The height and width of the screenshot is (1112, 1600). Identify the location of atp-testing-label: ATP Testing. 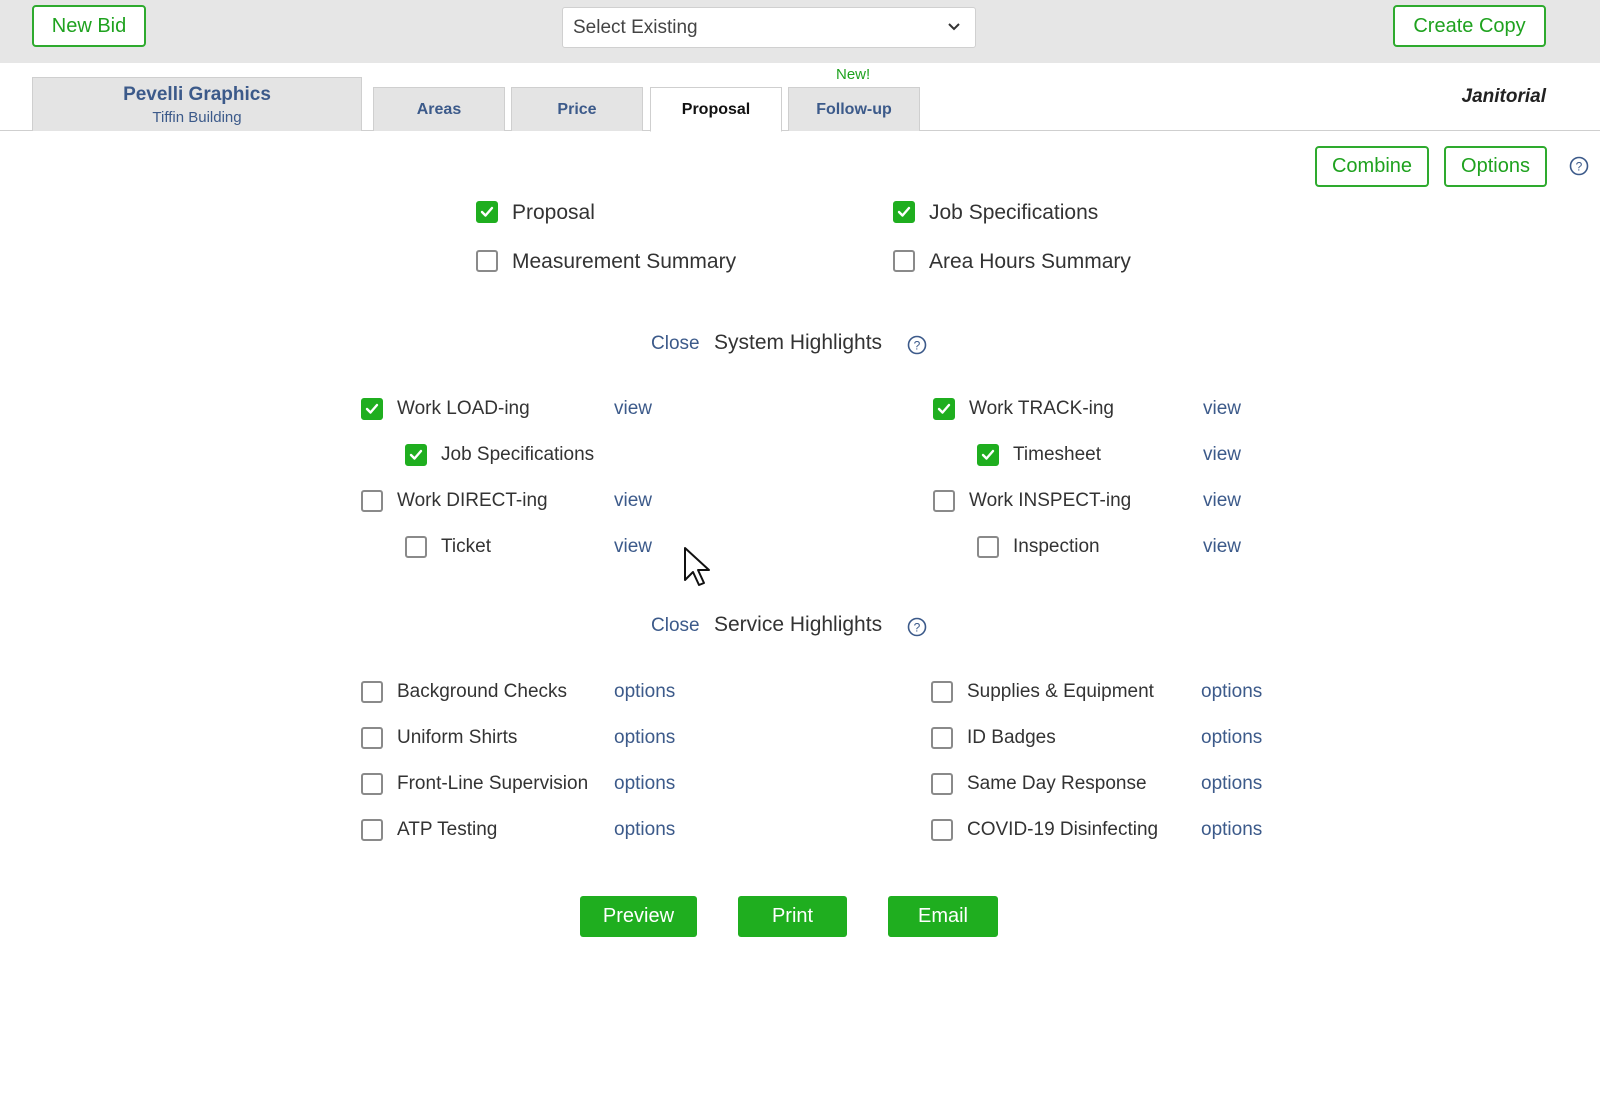
(447, 829).